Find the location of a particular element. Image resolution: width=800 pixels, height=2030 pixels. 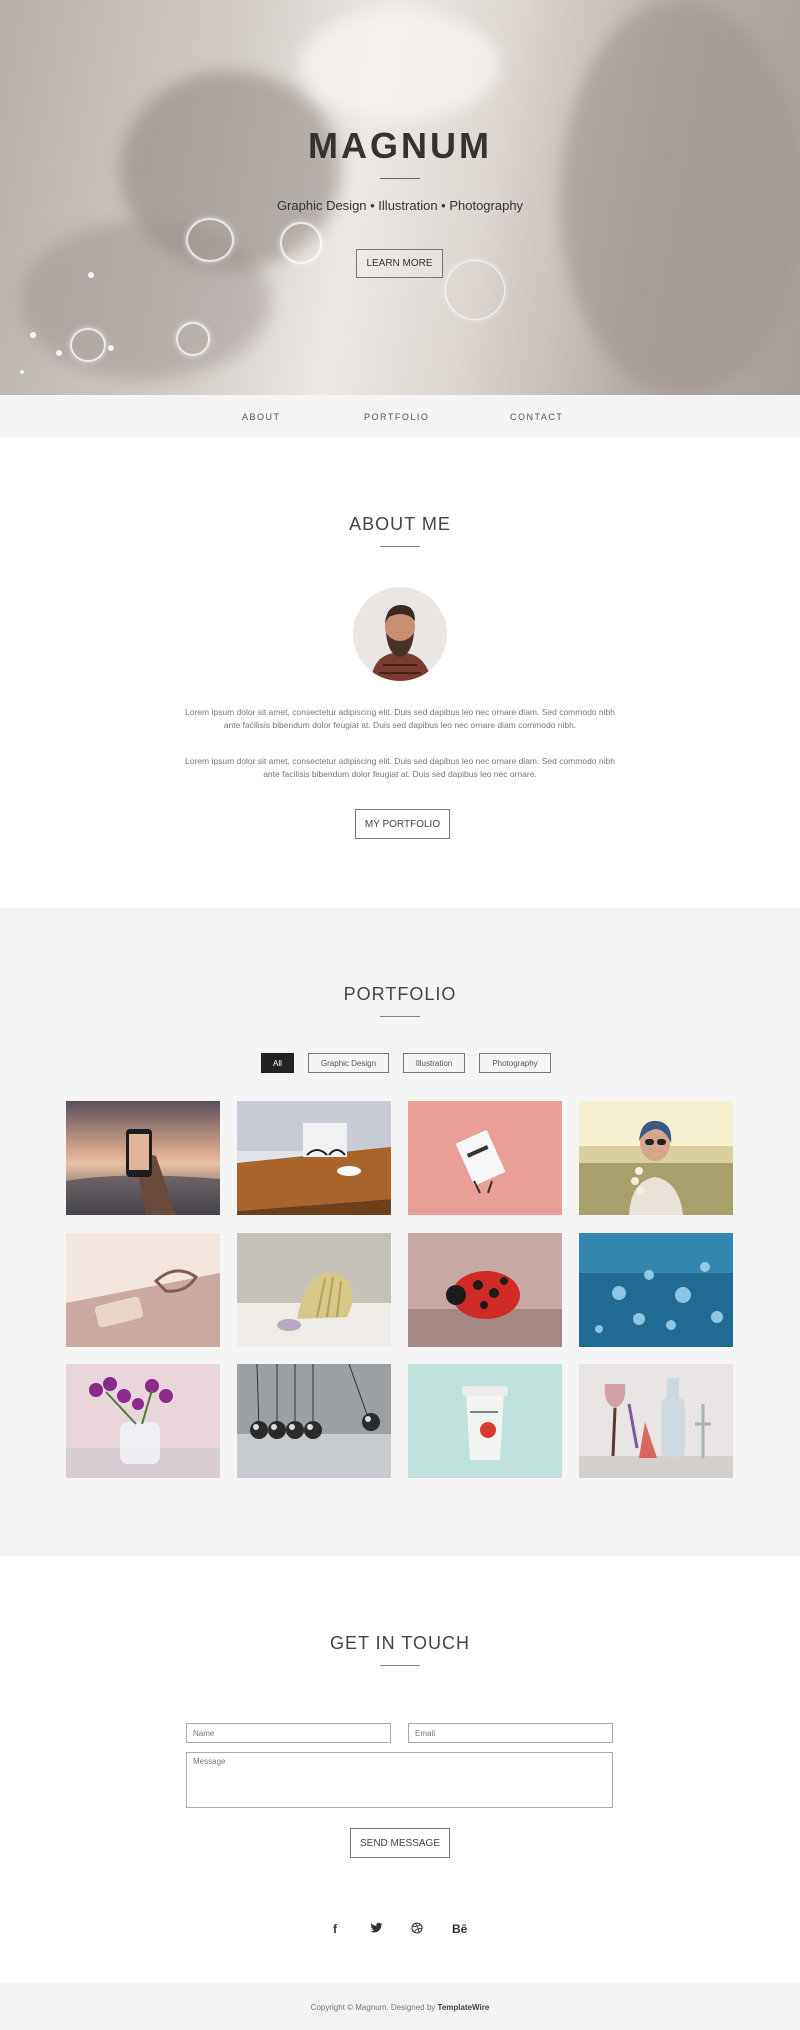

filter-photography: Photography is located at coordinates (515, 1063).